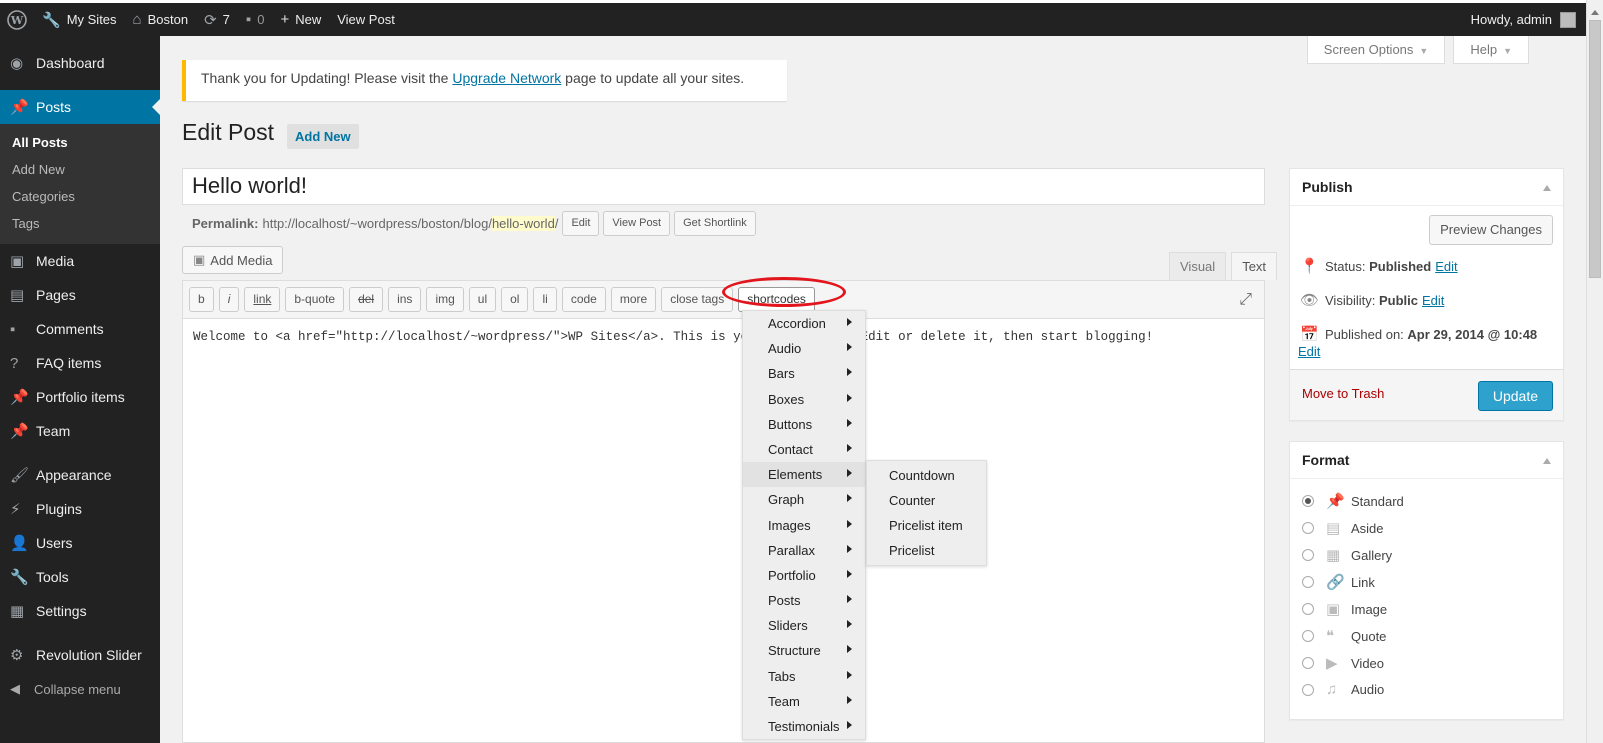  What do you see at coordinates (804, 399) in the screenshot?
I see `shortcode-menu-item: Boxes` at bounding box center [804, 399].